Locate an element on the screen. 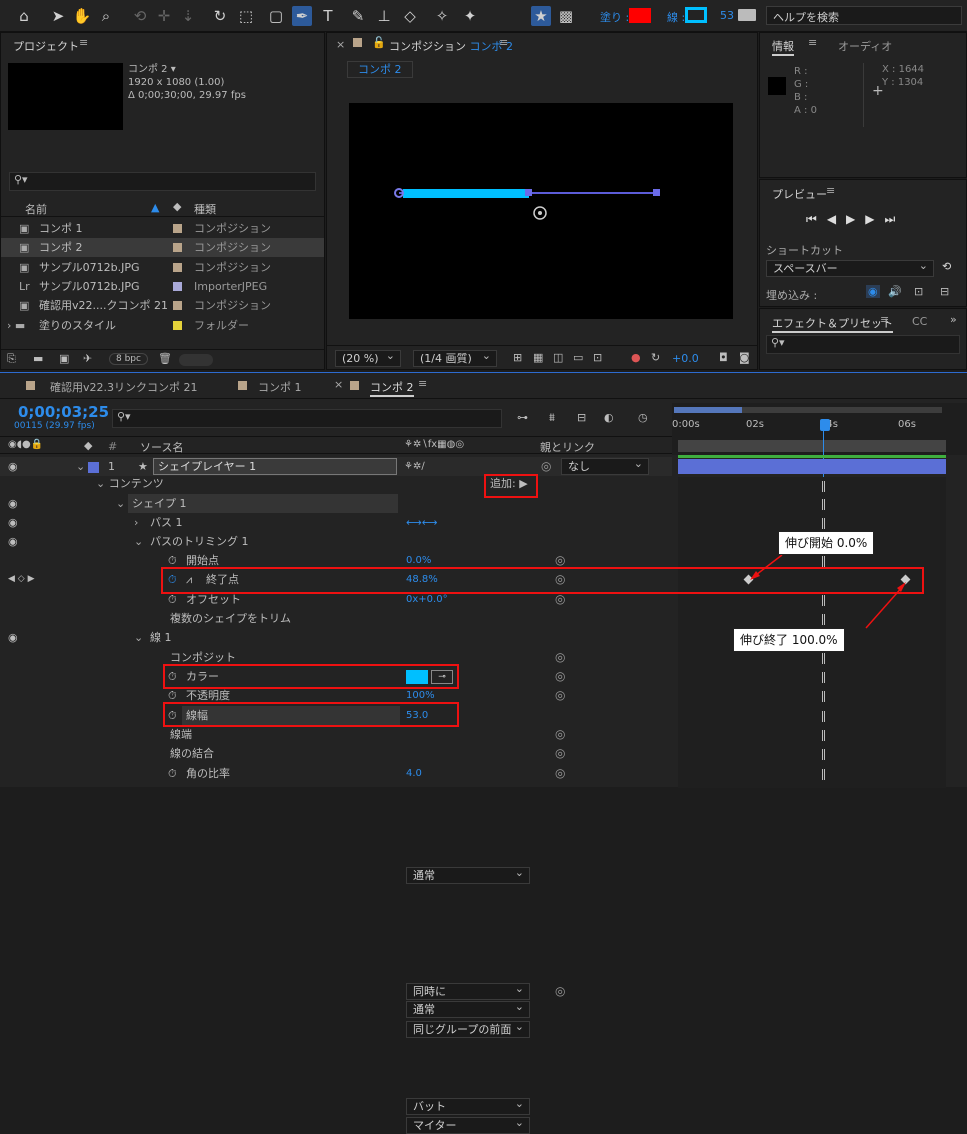 This screenshot has width=967, height=1134. composite-value: 同じグループの前面 is located at coordinates (462, 1029).